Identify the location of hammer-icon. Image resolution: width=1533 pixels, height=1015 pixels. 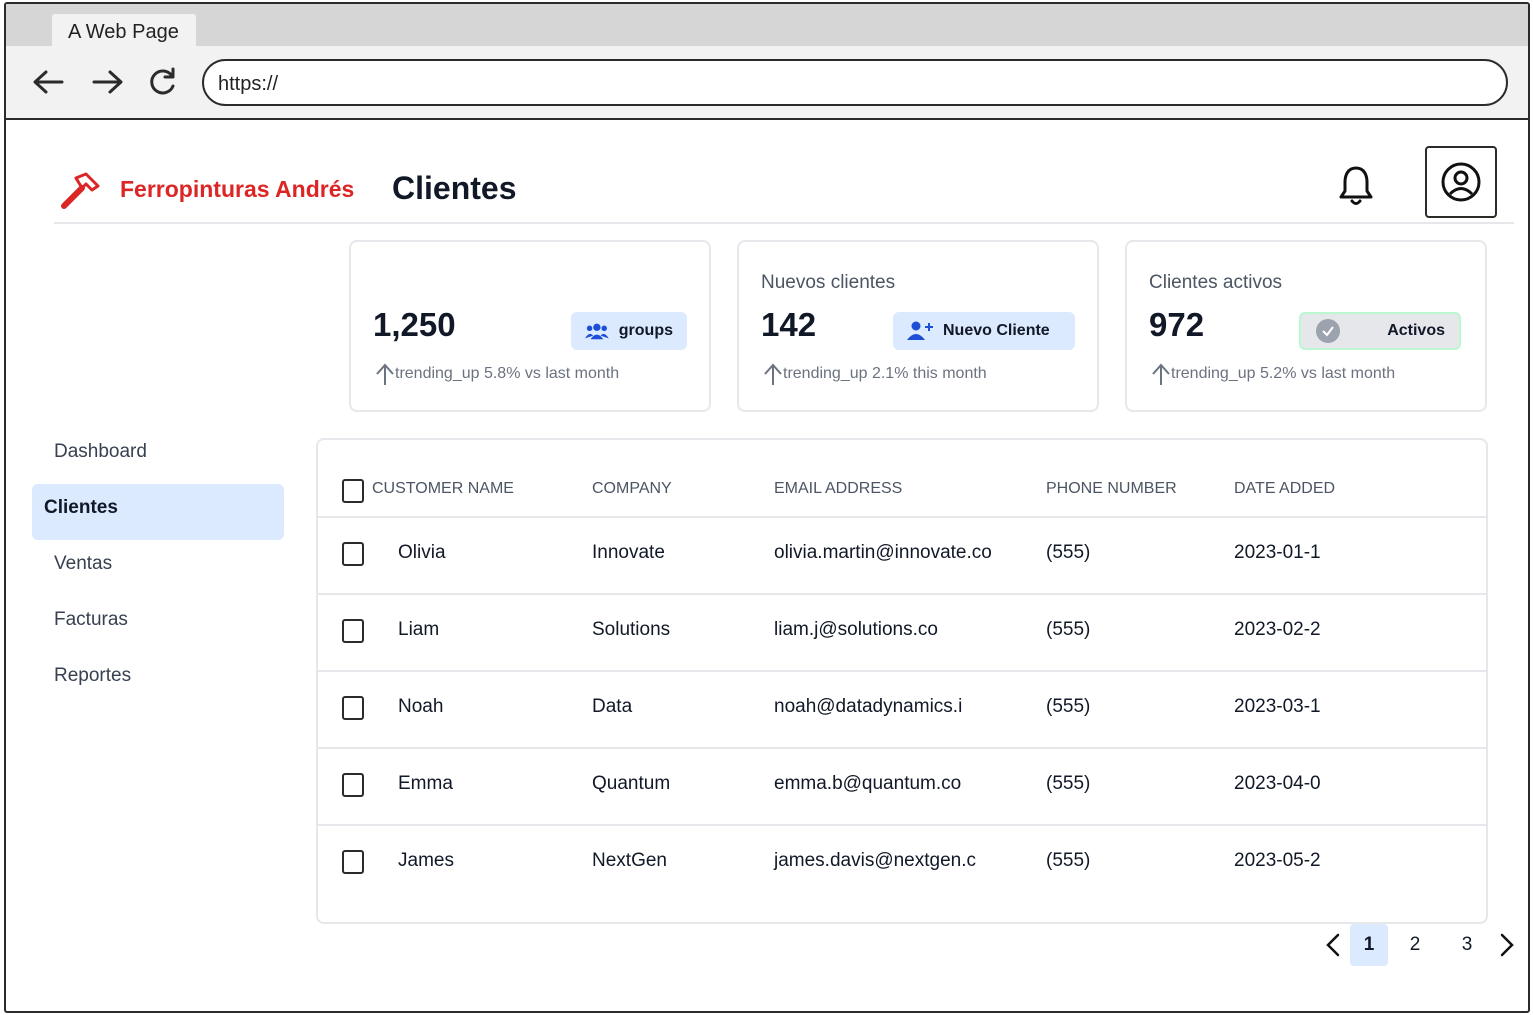
(80, 192).